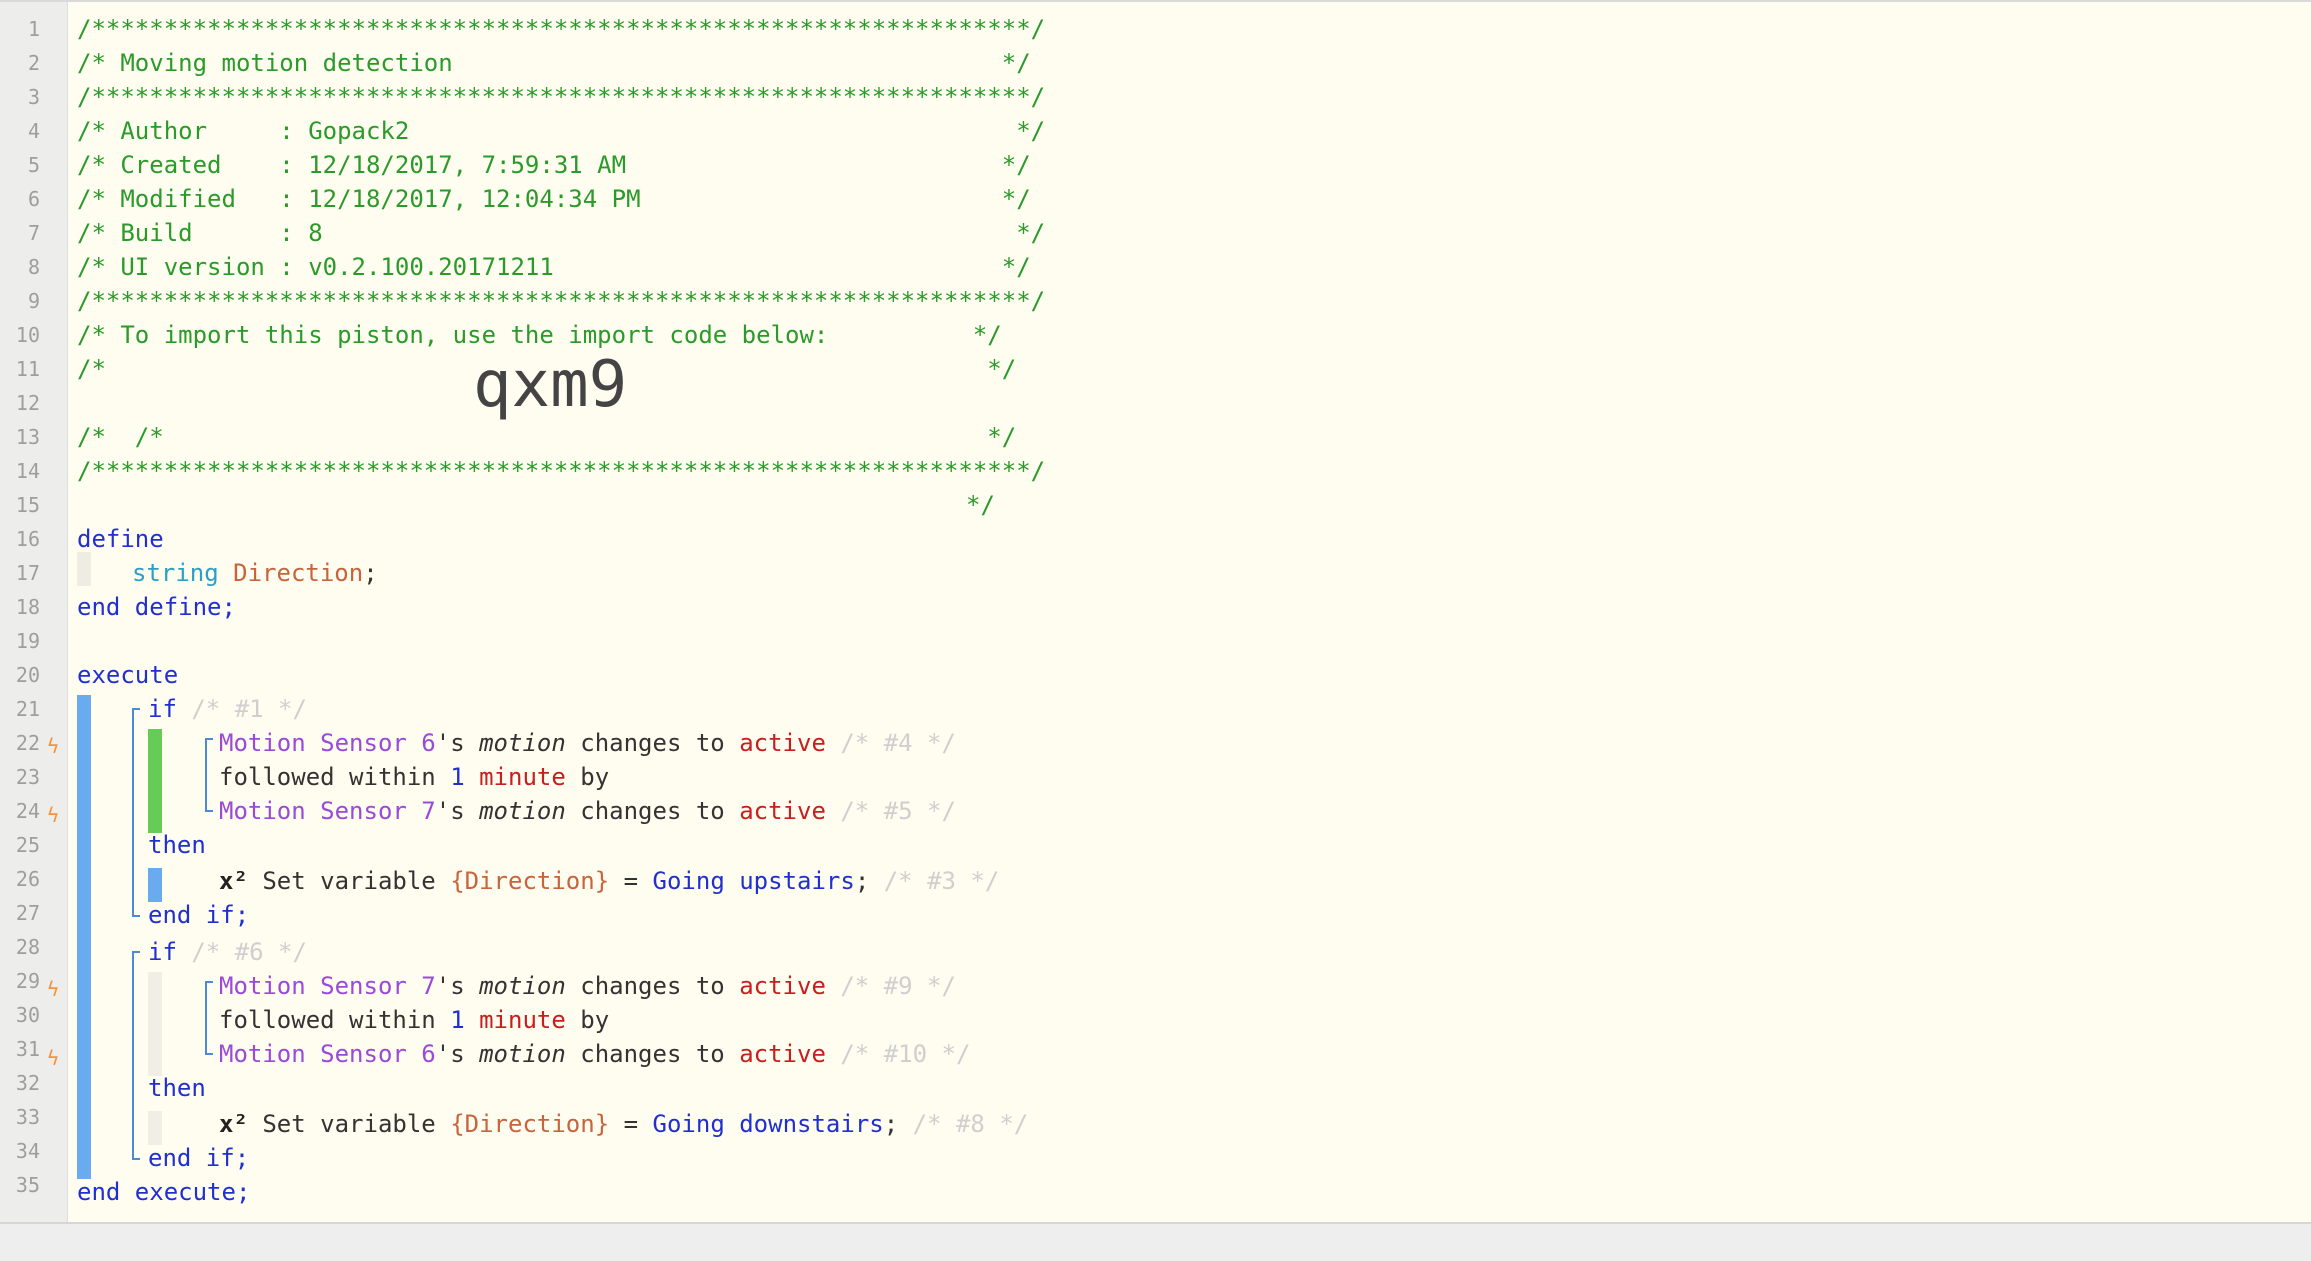  Describe the element at coordinates (209, 982) in the screenshot. I see `if2-cond-bracket-top` at that location.